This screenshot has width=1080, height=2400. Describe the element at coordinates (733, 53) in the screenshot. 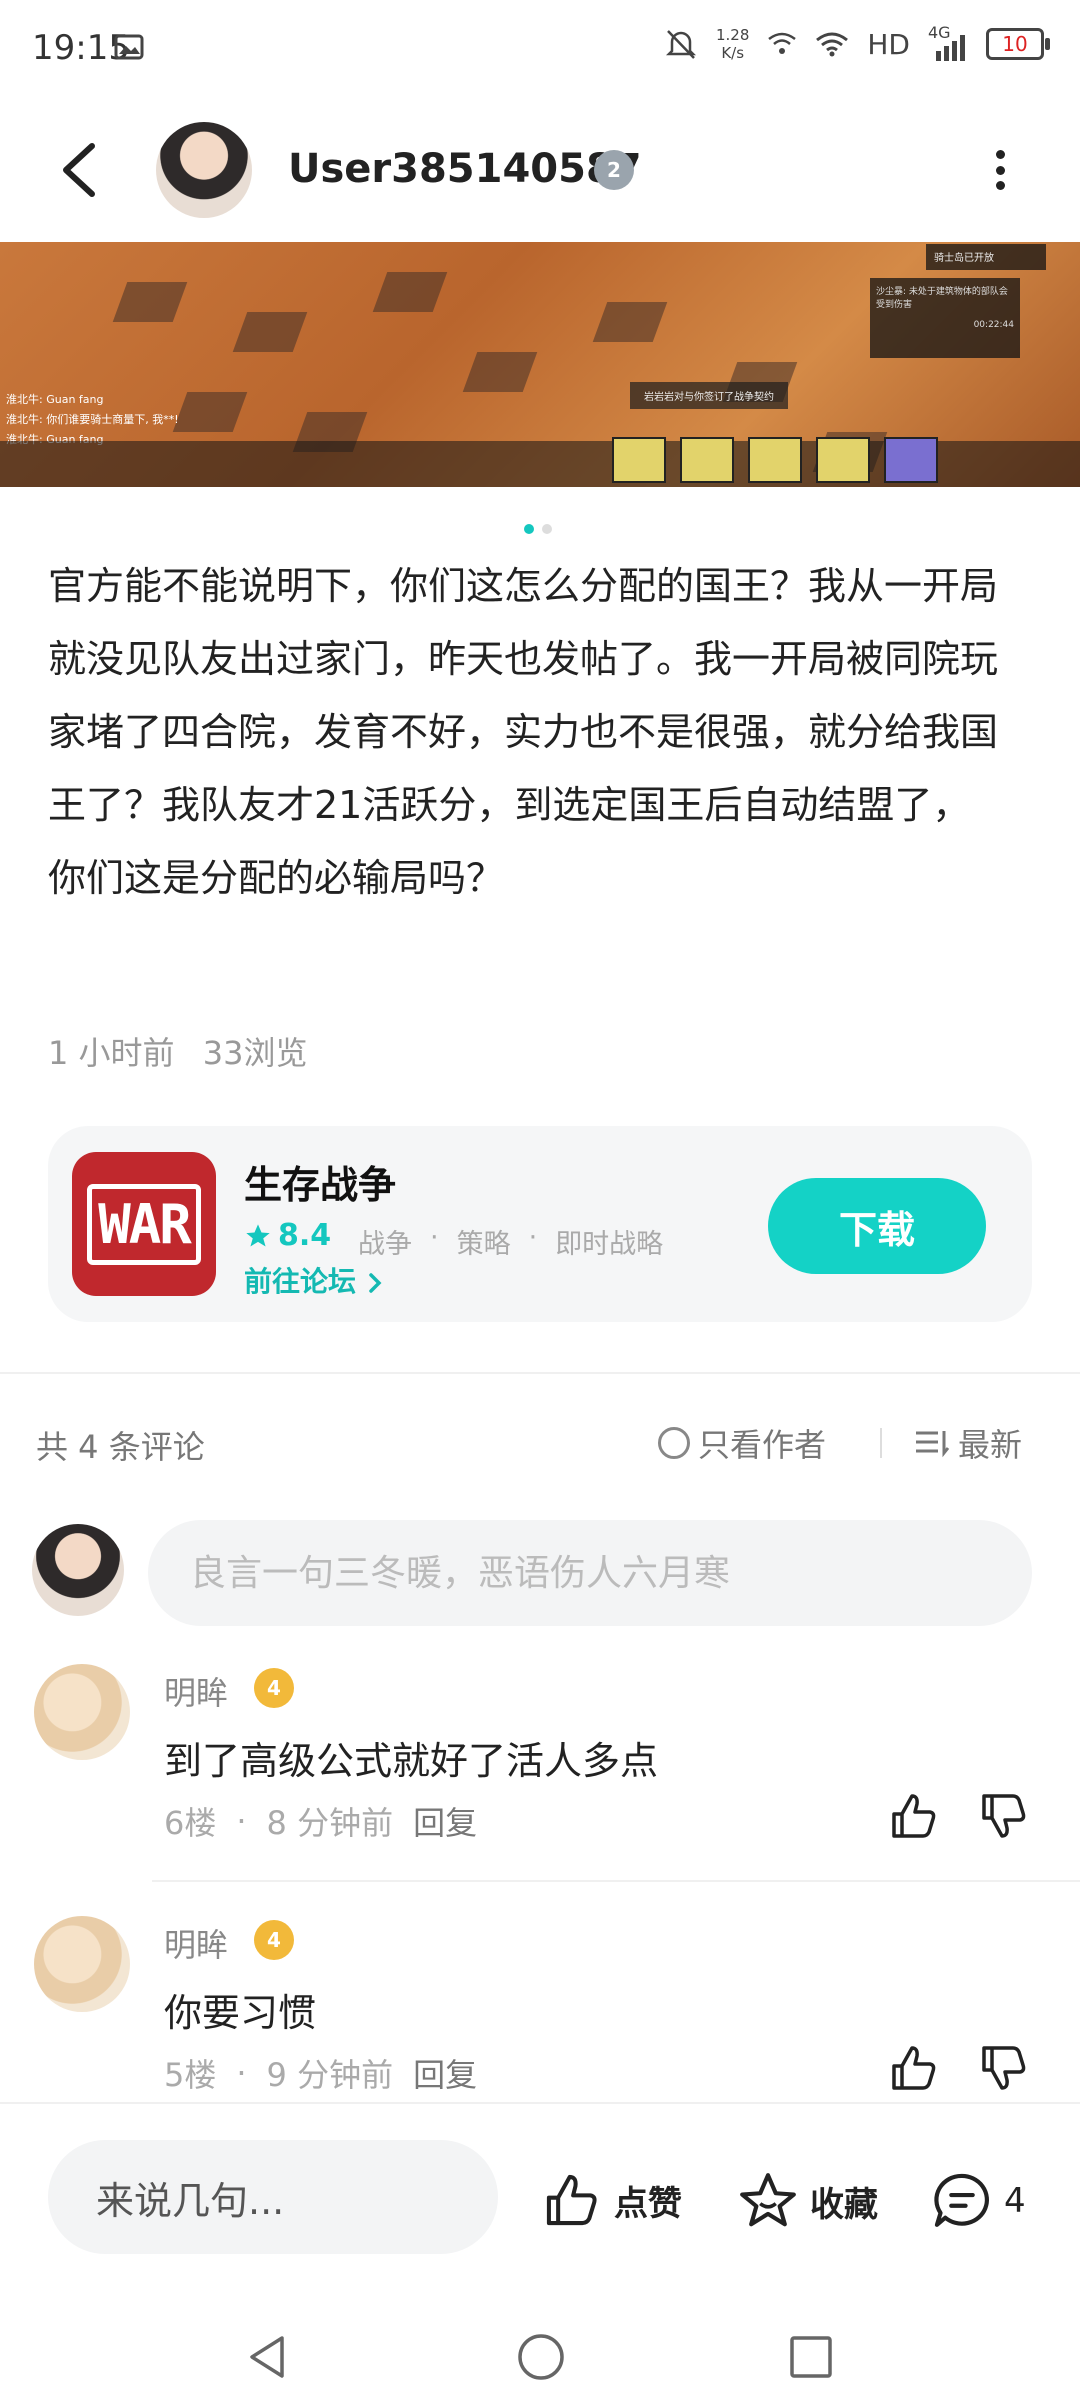

I see `net-speed-unit: K/s` at that location.